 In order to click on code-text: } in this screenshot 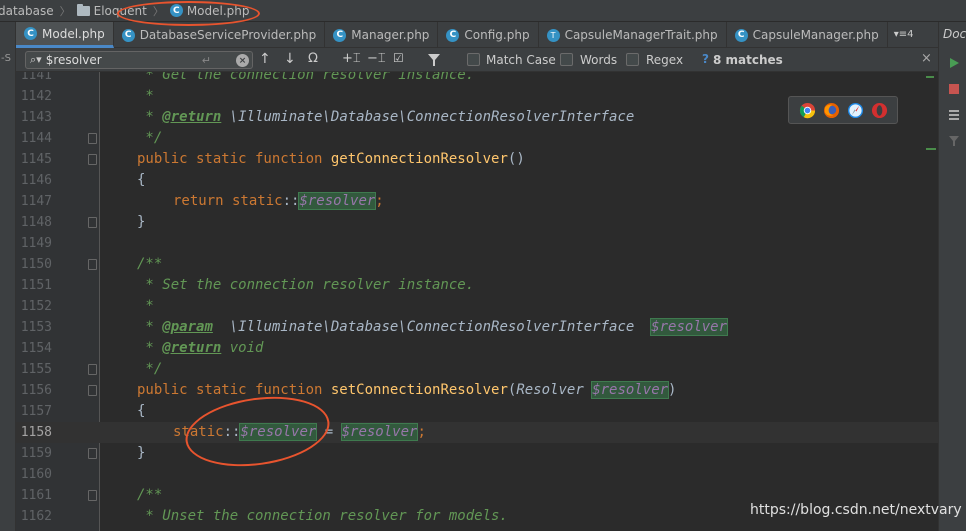, I will do `click(141, 453)`.